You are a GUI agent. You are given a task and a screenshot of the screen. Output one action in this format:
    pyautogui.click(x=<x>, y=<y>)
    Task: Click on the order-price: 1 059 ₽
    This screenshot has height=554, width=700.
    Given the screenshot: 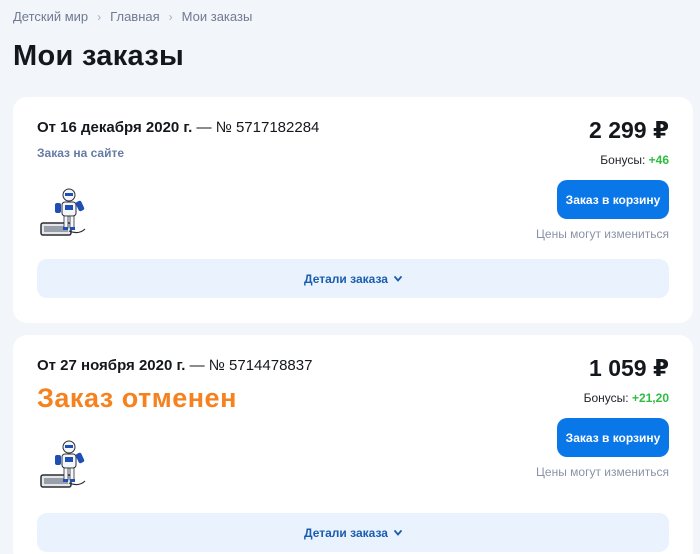 What is the action you would take?
    pyautogui.click(x=629, y=368)
    